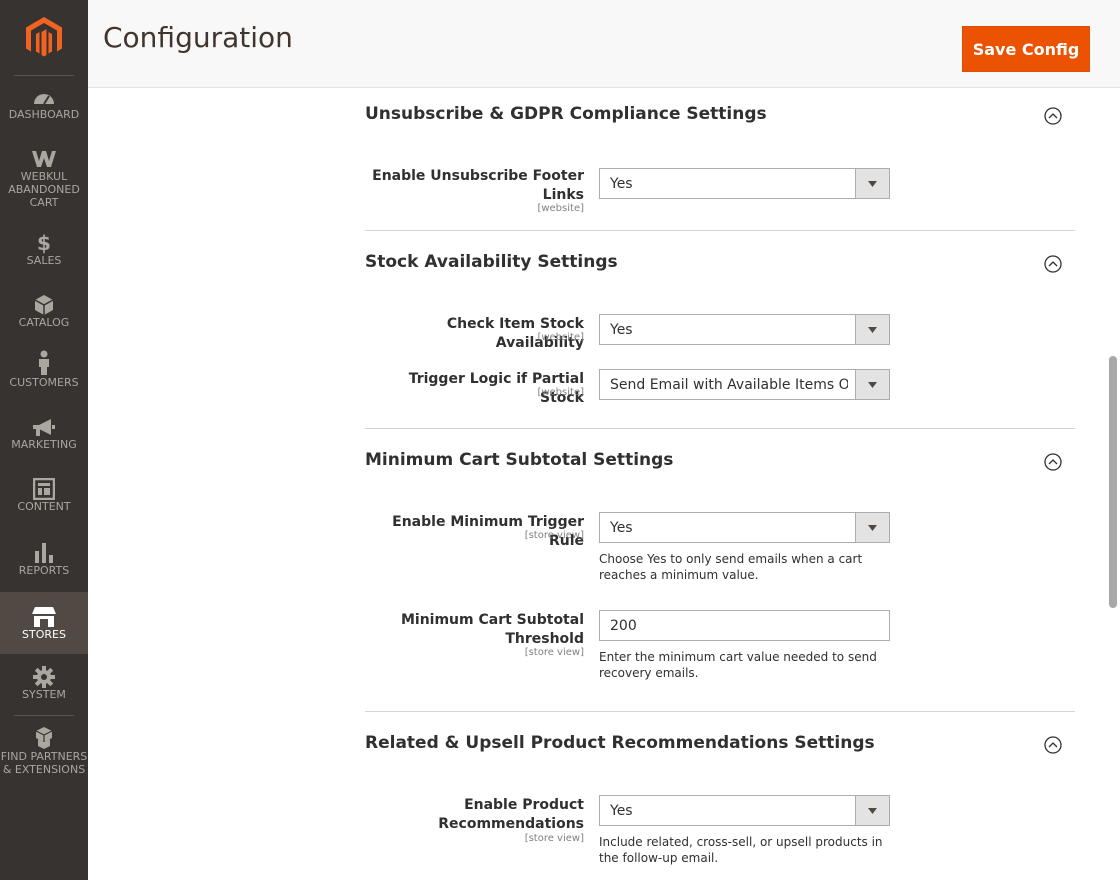 The height and width of the screenshot is (880, 1120). What do you see at coordinates (744, 183) in the screenshot?
I see `select-unsubscribe-links: Yes` at bounding box center [744, 183].